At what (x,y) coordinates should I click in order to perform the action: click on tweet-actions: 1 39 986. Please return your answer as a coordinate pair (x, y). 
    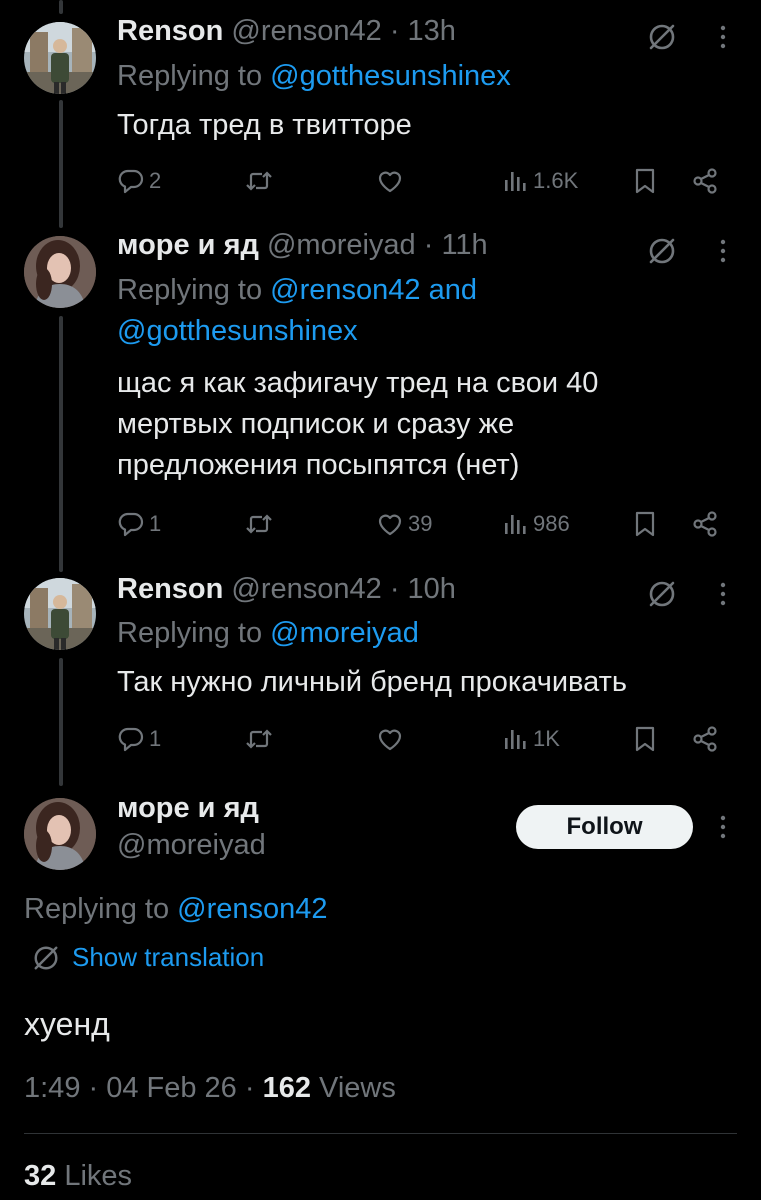
    Looking at the image, I should click on (422, 524).